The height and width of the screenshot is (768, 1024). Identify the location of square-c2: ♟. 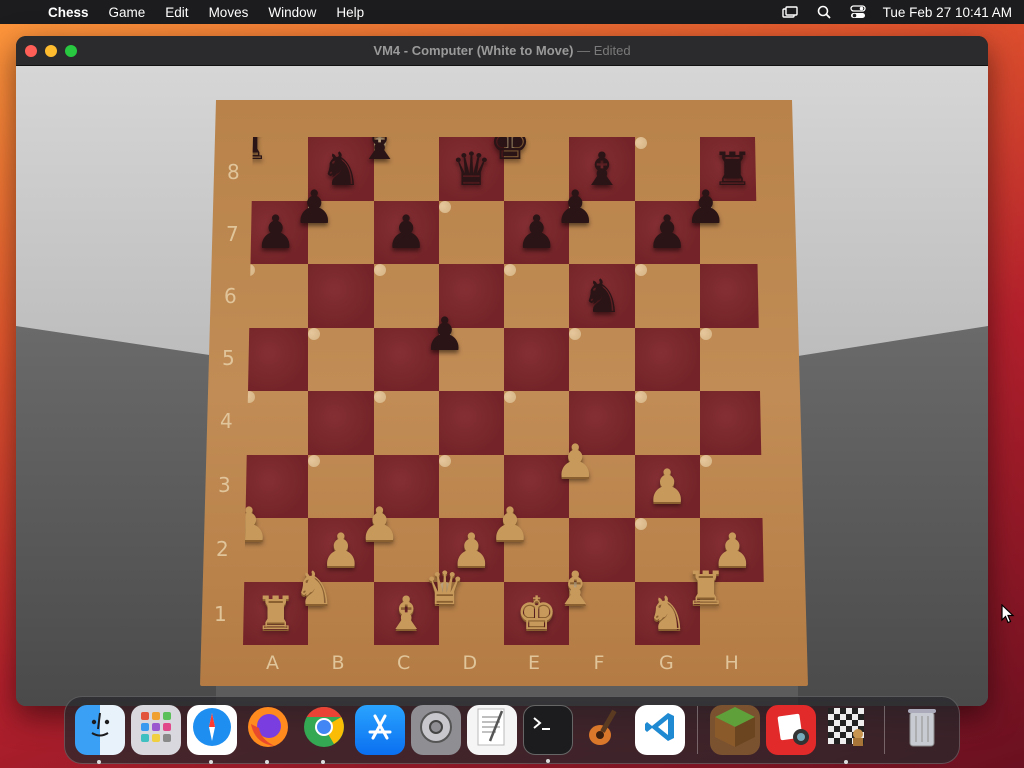
(379, 524).